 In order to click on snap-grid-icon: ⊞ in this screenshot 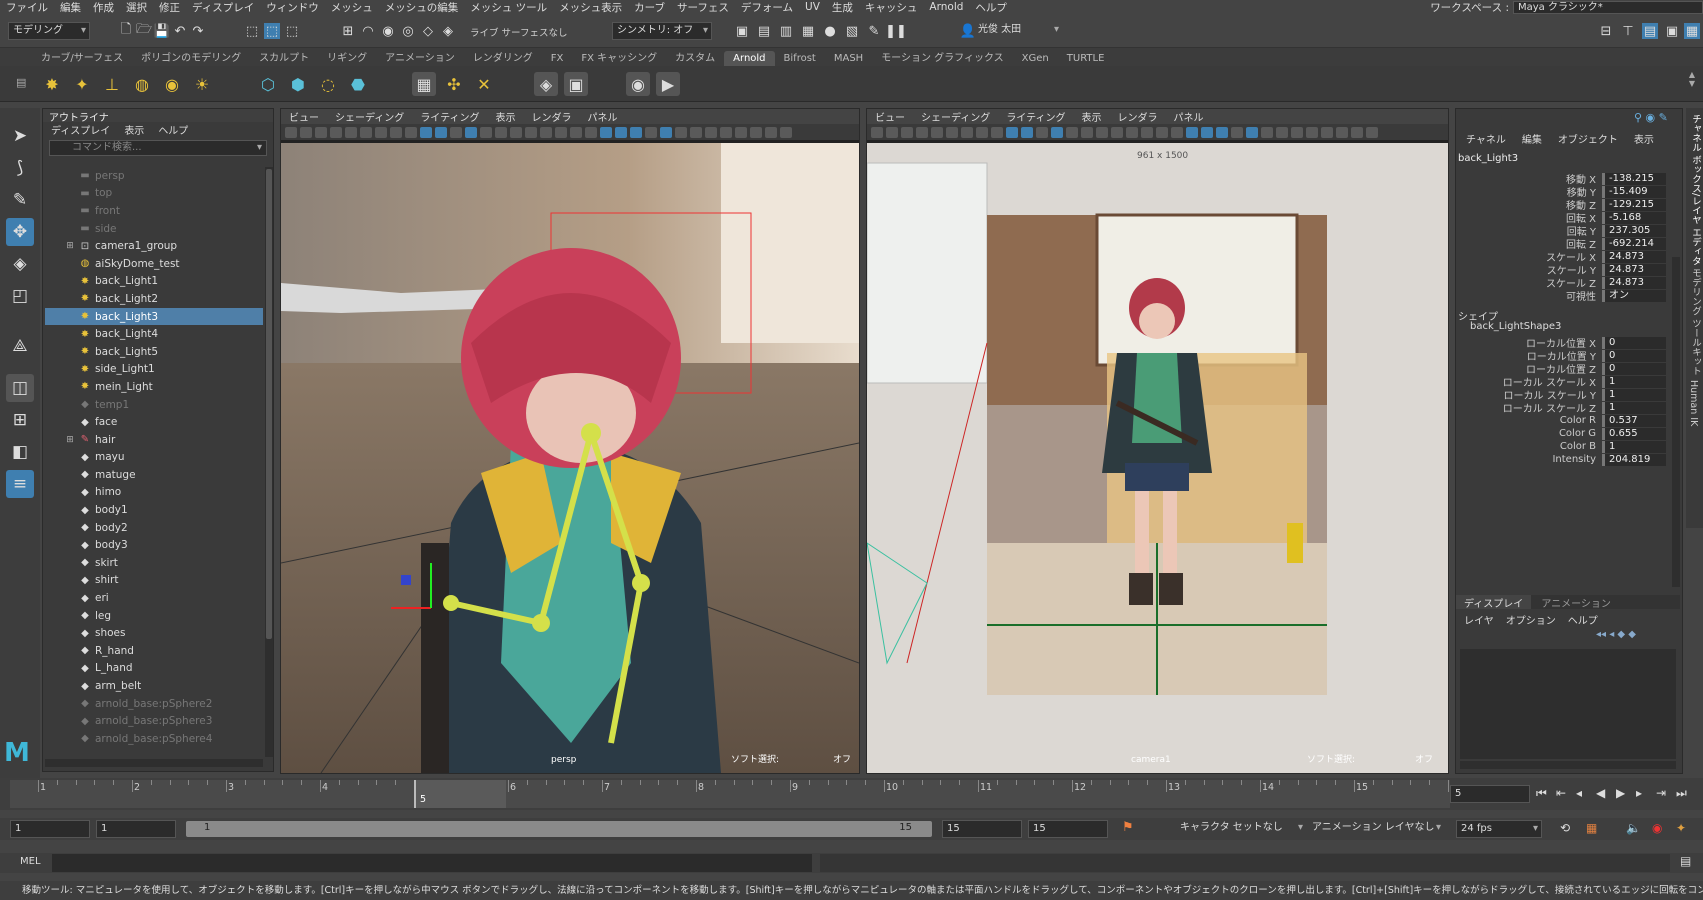, I will do `click(348, 31)`.